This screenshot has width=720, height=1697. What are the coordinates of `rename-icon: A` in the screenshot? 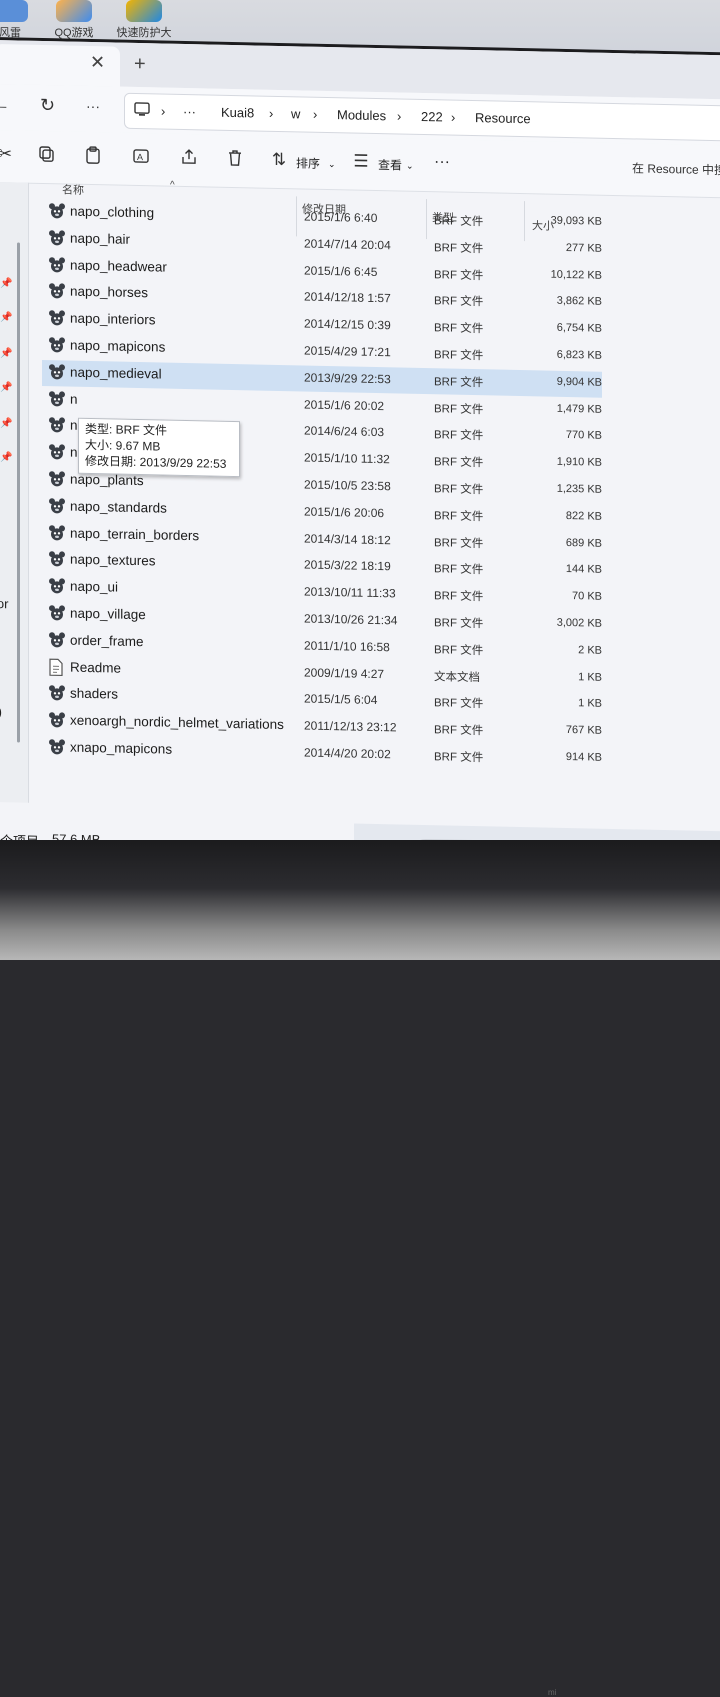 It's located at (141, 158).